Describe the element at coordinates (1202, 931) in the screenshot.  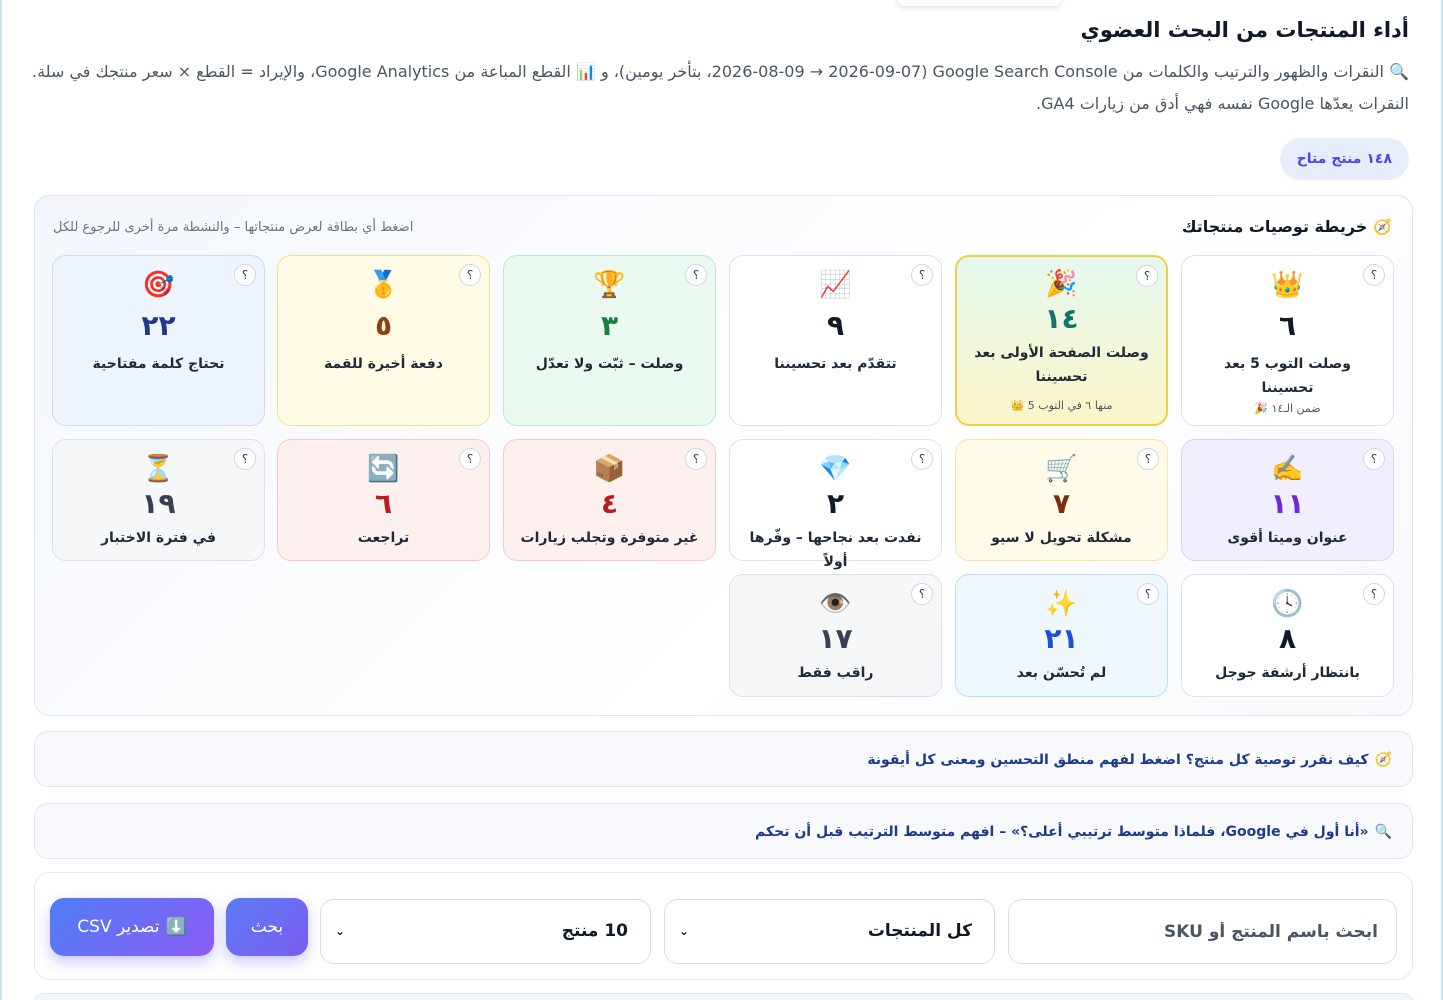
I see `product-search-input` at that location.